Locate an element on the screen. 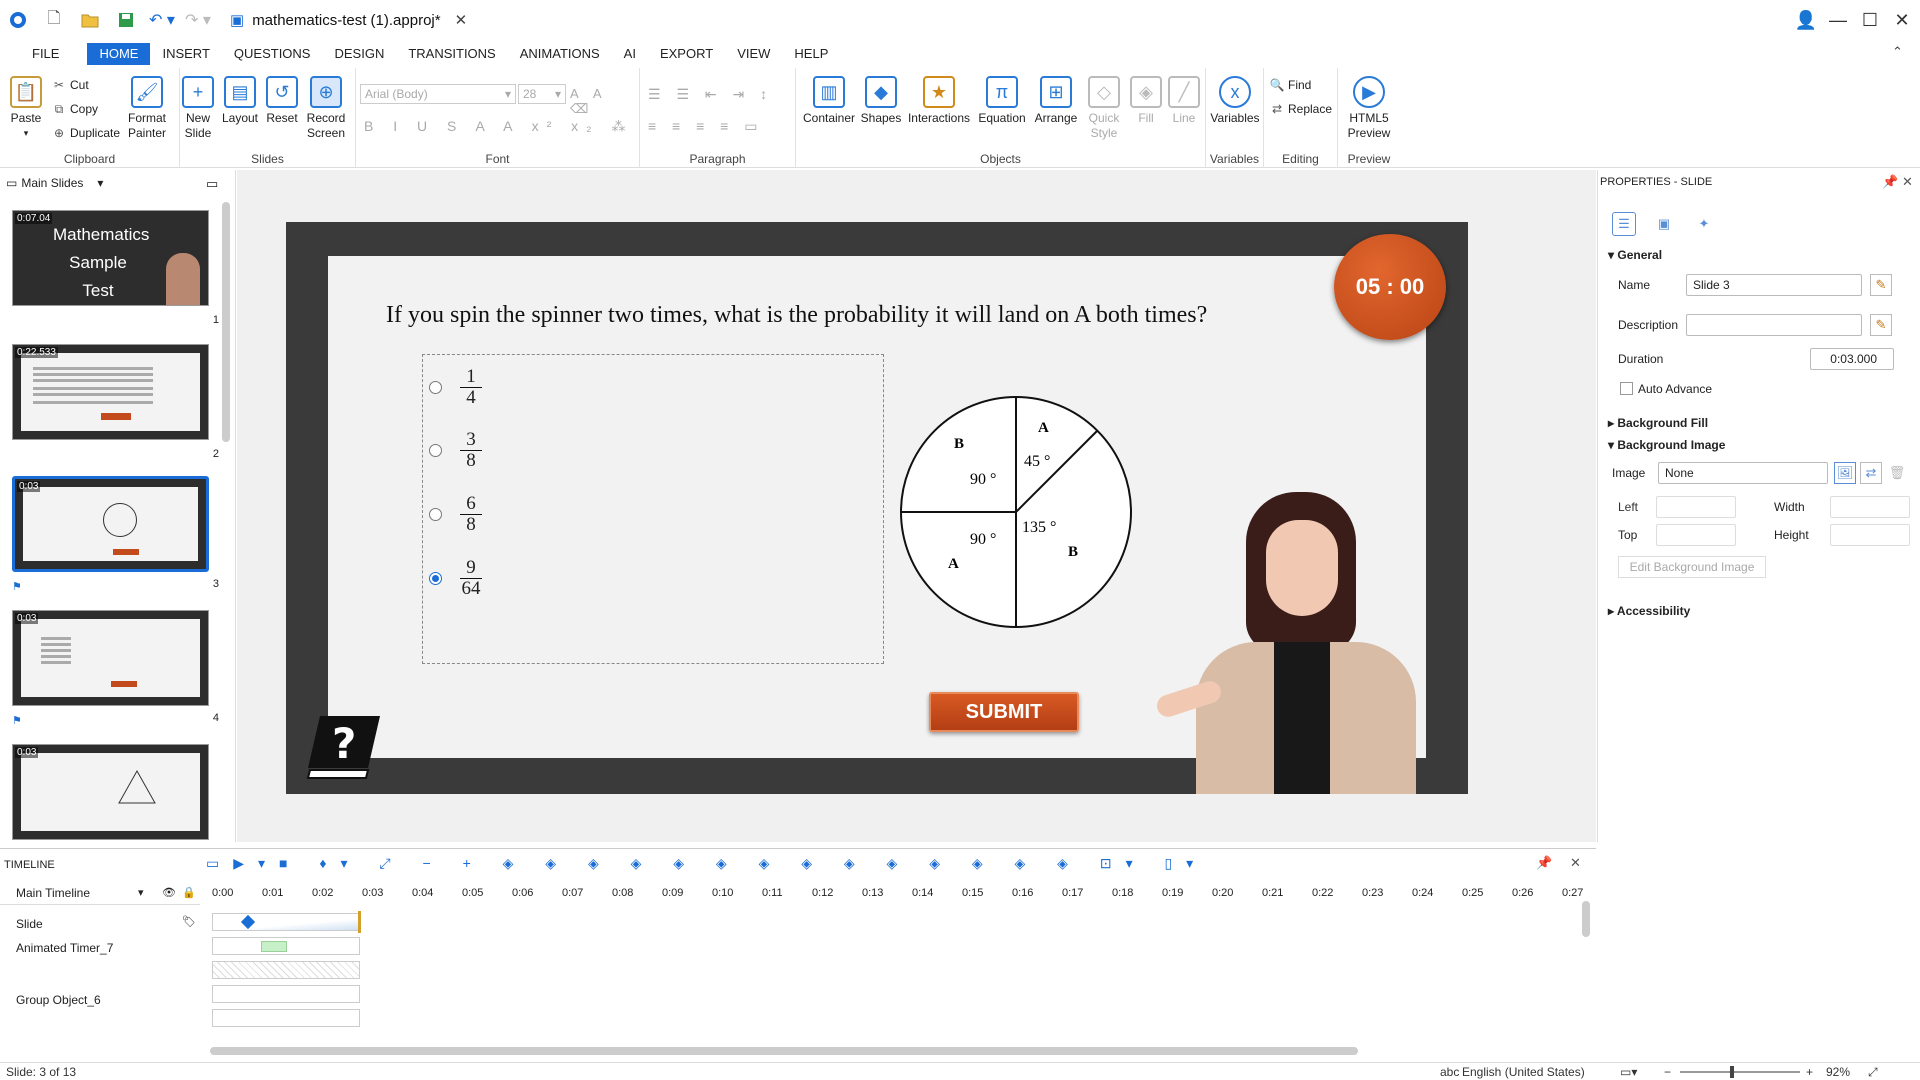 The width and height of the screenshot is (1920, 1080). duplicate-button: ⊕ Duplicate is located at coordinates (86, 133).